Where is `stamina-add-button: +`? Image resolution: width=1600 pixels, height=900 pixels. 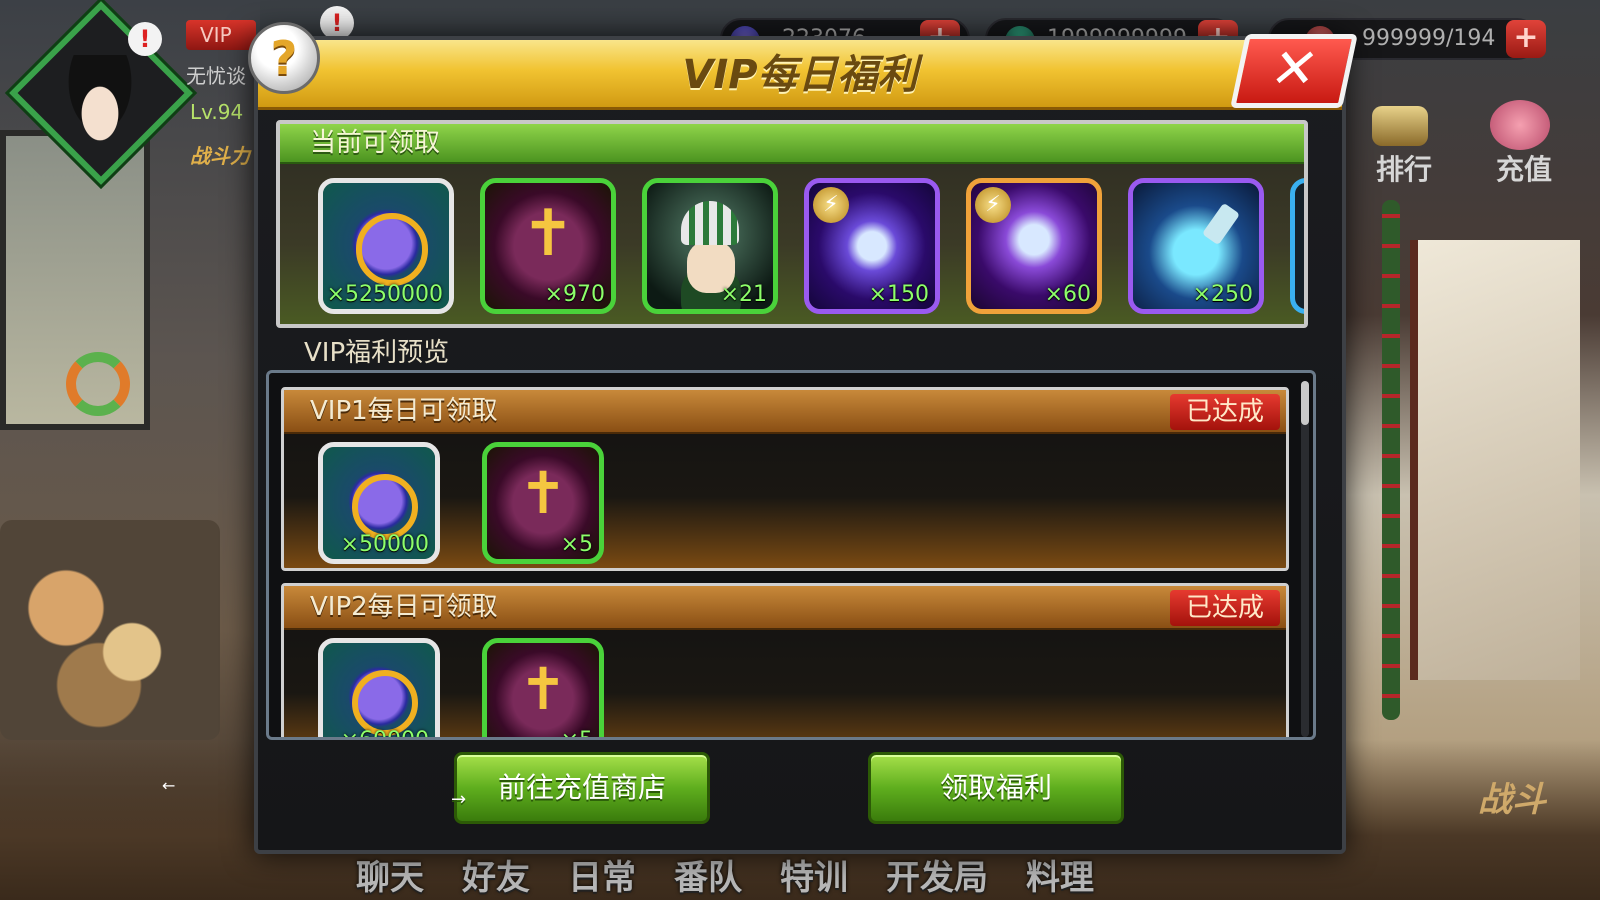 stamina-add-button: + is located at coordinates (1526, 39).